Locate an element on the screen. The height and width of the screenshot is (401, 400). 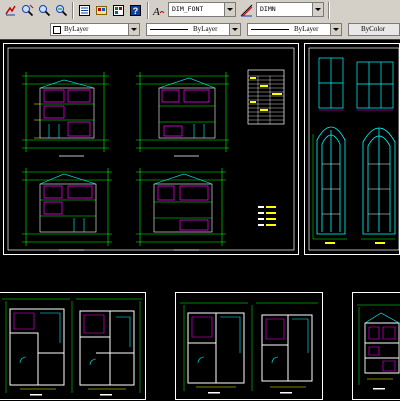
pan-realtime-icon is located at coordinates (10, 10).